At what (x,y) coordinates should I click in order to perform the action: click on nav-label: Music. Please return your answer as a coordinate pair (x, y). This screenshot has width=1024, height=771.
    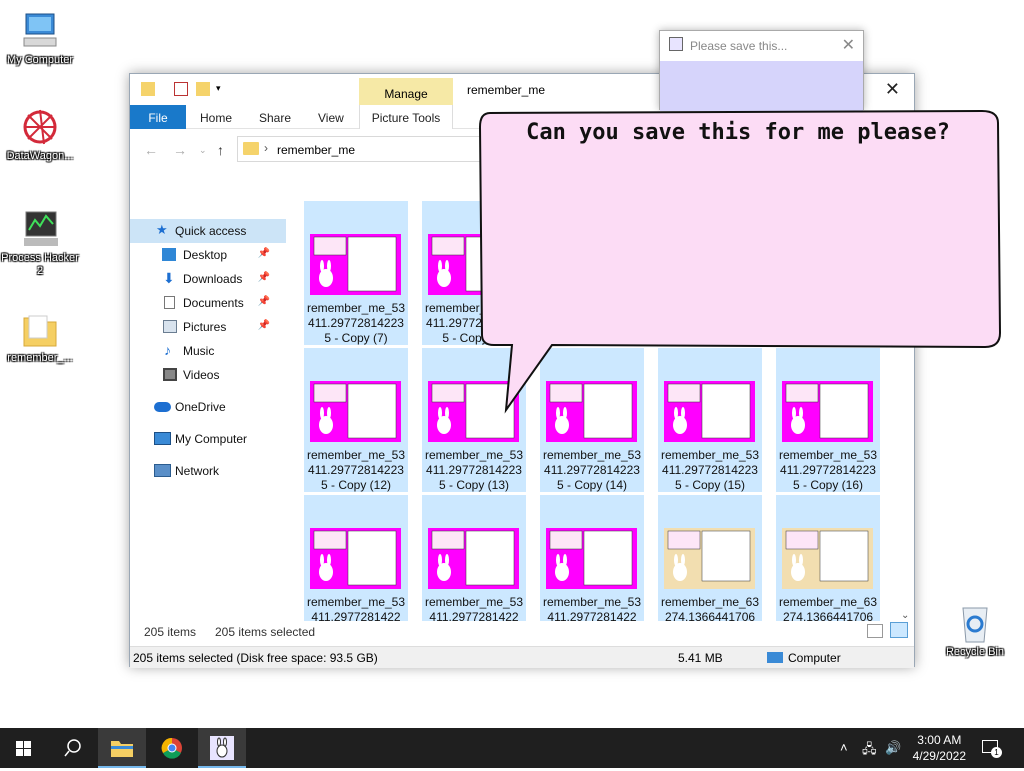
    Looking at the image, I should click on (199, 351).